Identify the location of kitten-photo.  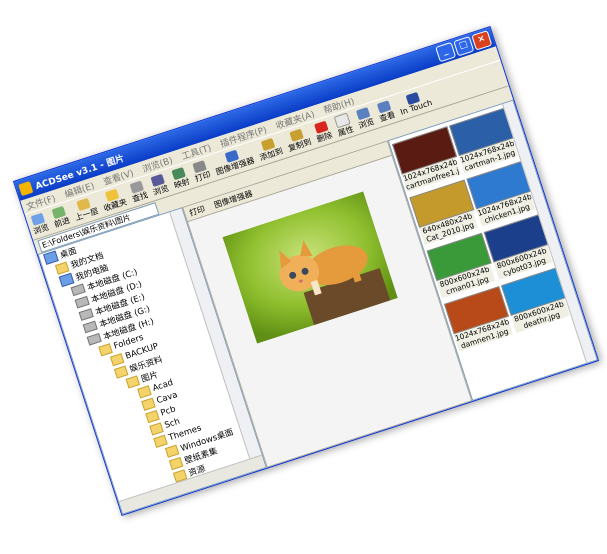
(310, 267).